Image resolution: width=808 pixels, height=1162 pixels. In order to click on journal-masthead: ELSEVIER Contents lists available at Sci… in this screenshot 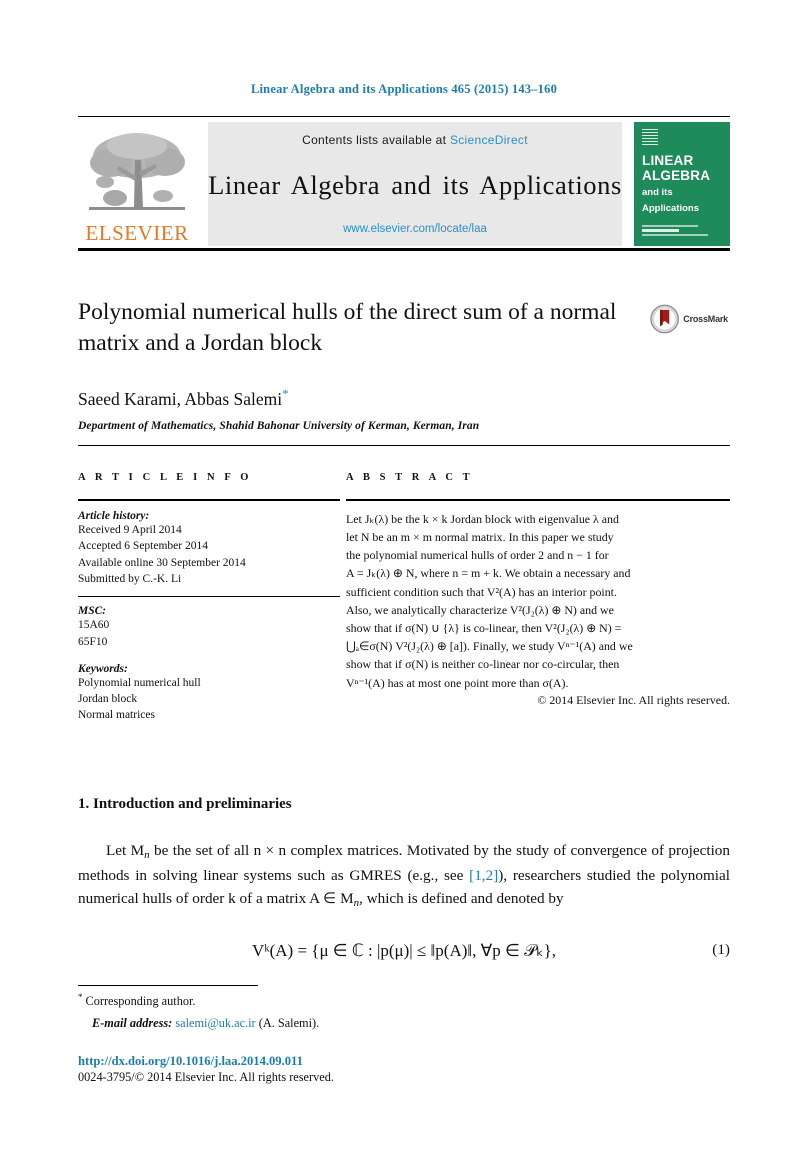, I will do `click(404, 183)`.